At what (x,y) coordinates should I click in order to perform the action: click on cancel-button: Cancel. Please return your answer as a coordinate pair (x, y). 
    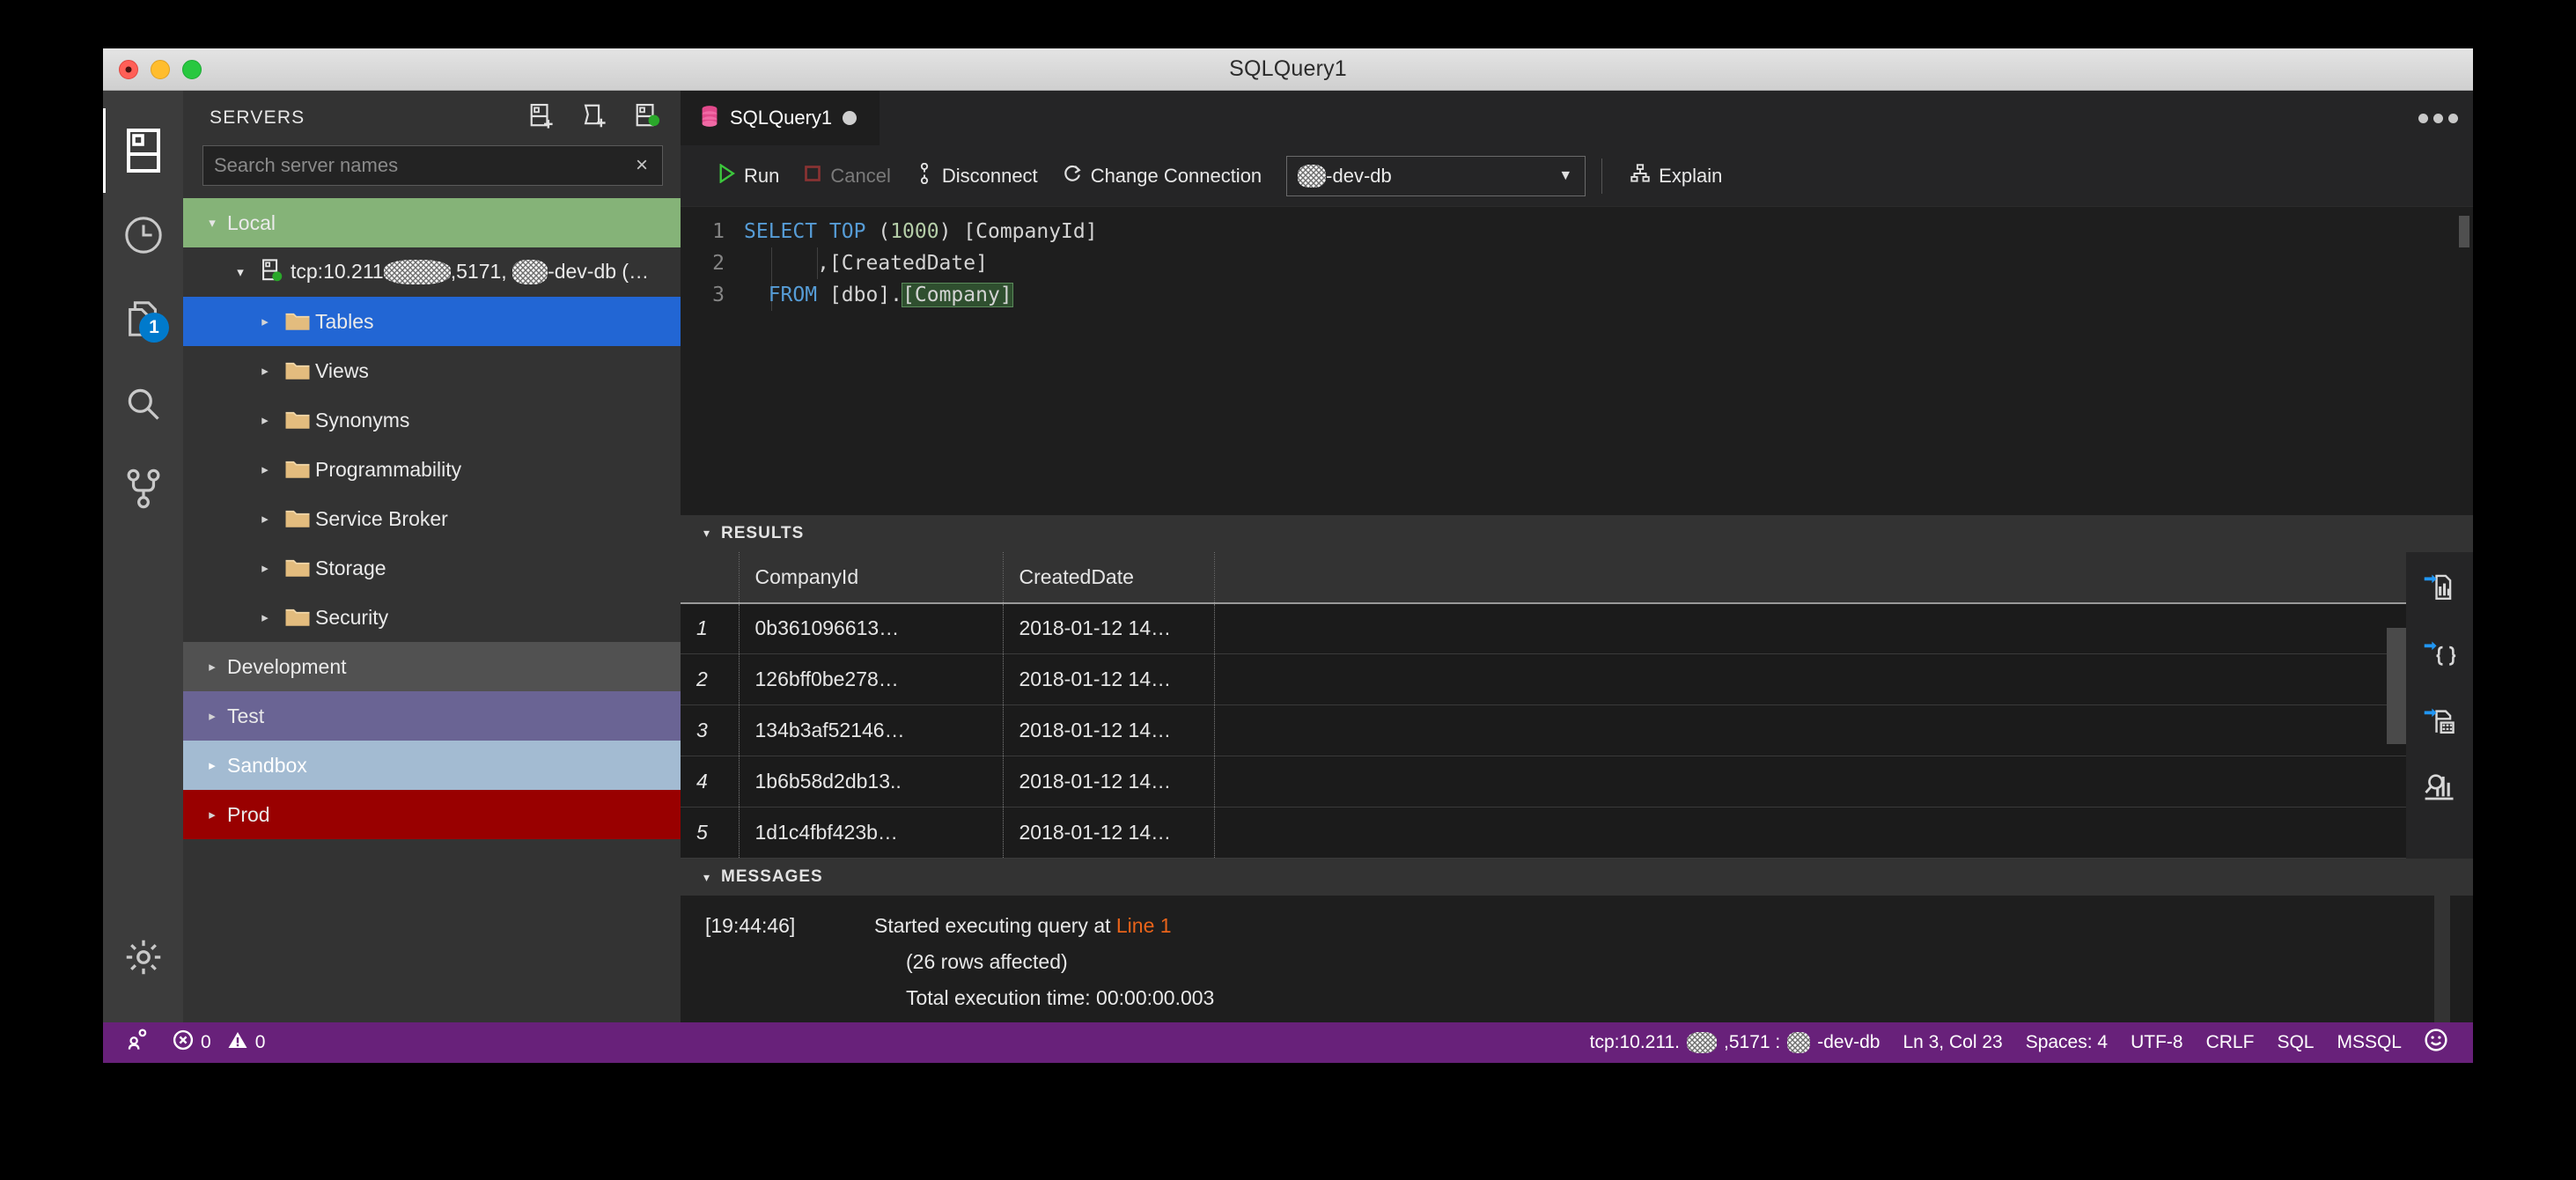
    Looking at the image, I should click on (846, 176).